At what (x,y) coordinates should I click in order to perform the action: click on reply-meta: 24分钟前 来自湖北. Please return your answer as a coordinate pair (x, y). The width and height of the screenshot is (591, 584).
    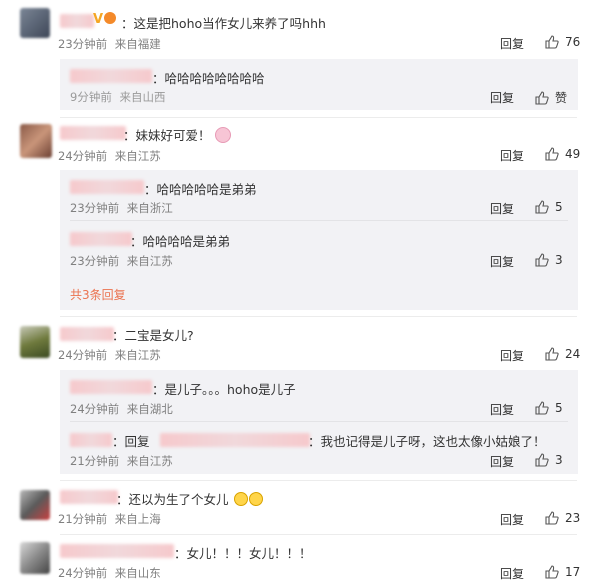
    Looking at the image, I should click on (121, 409).